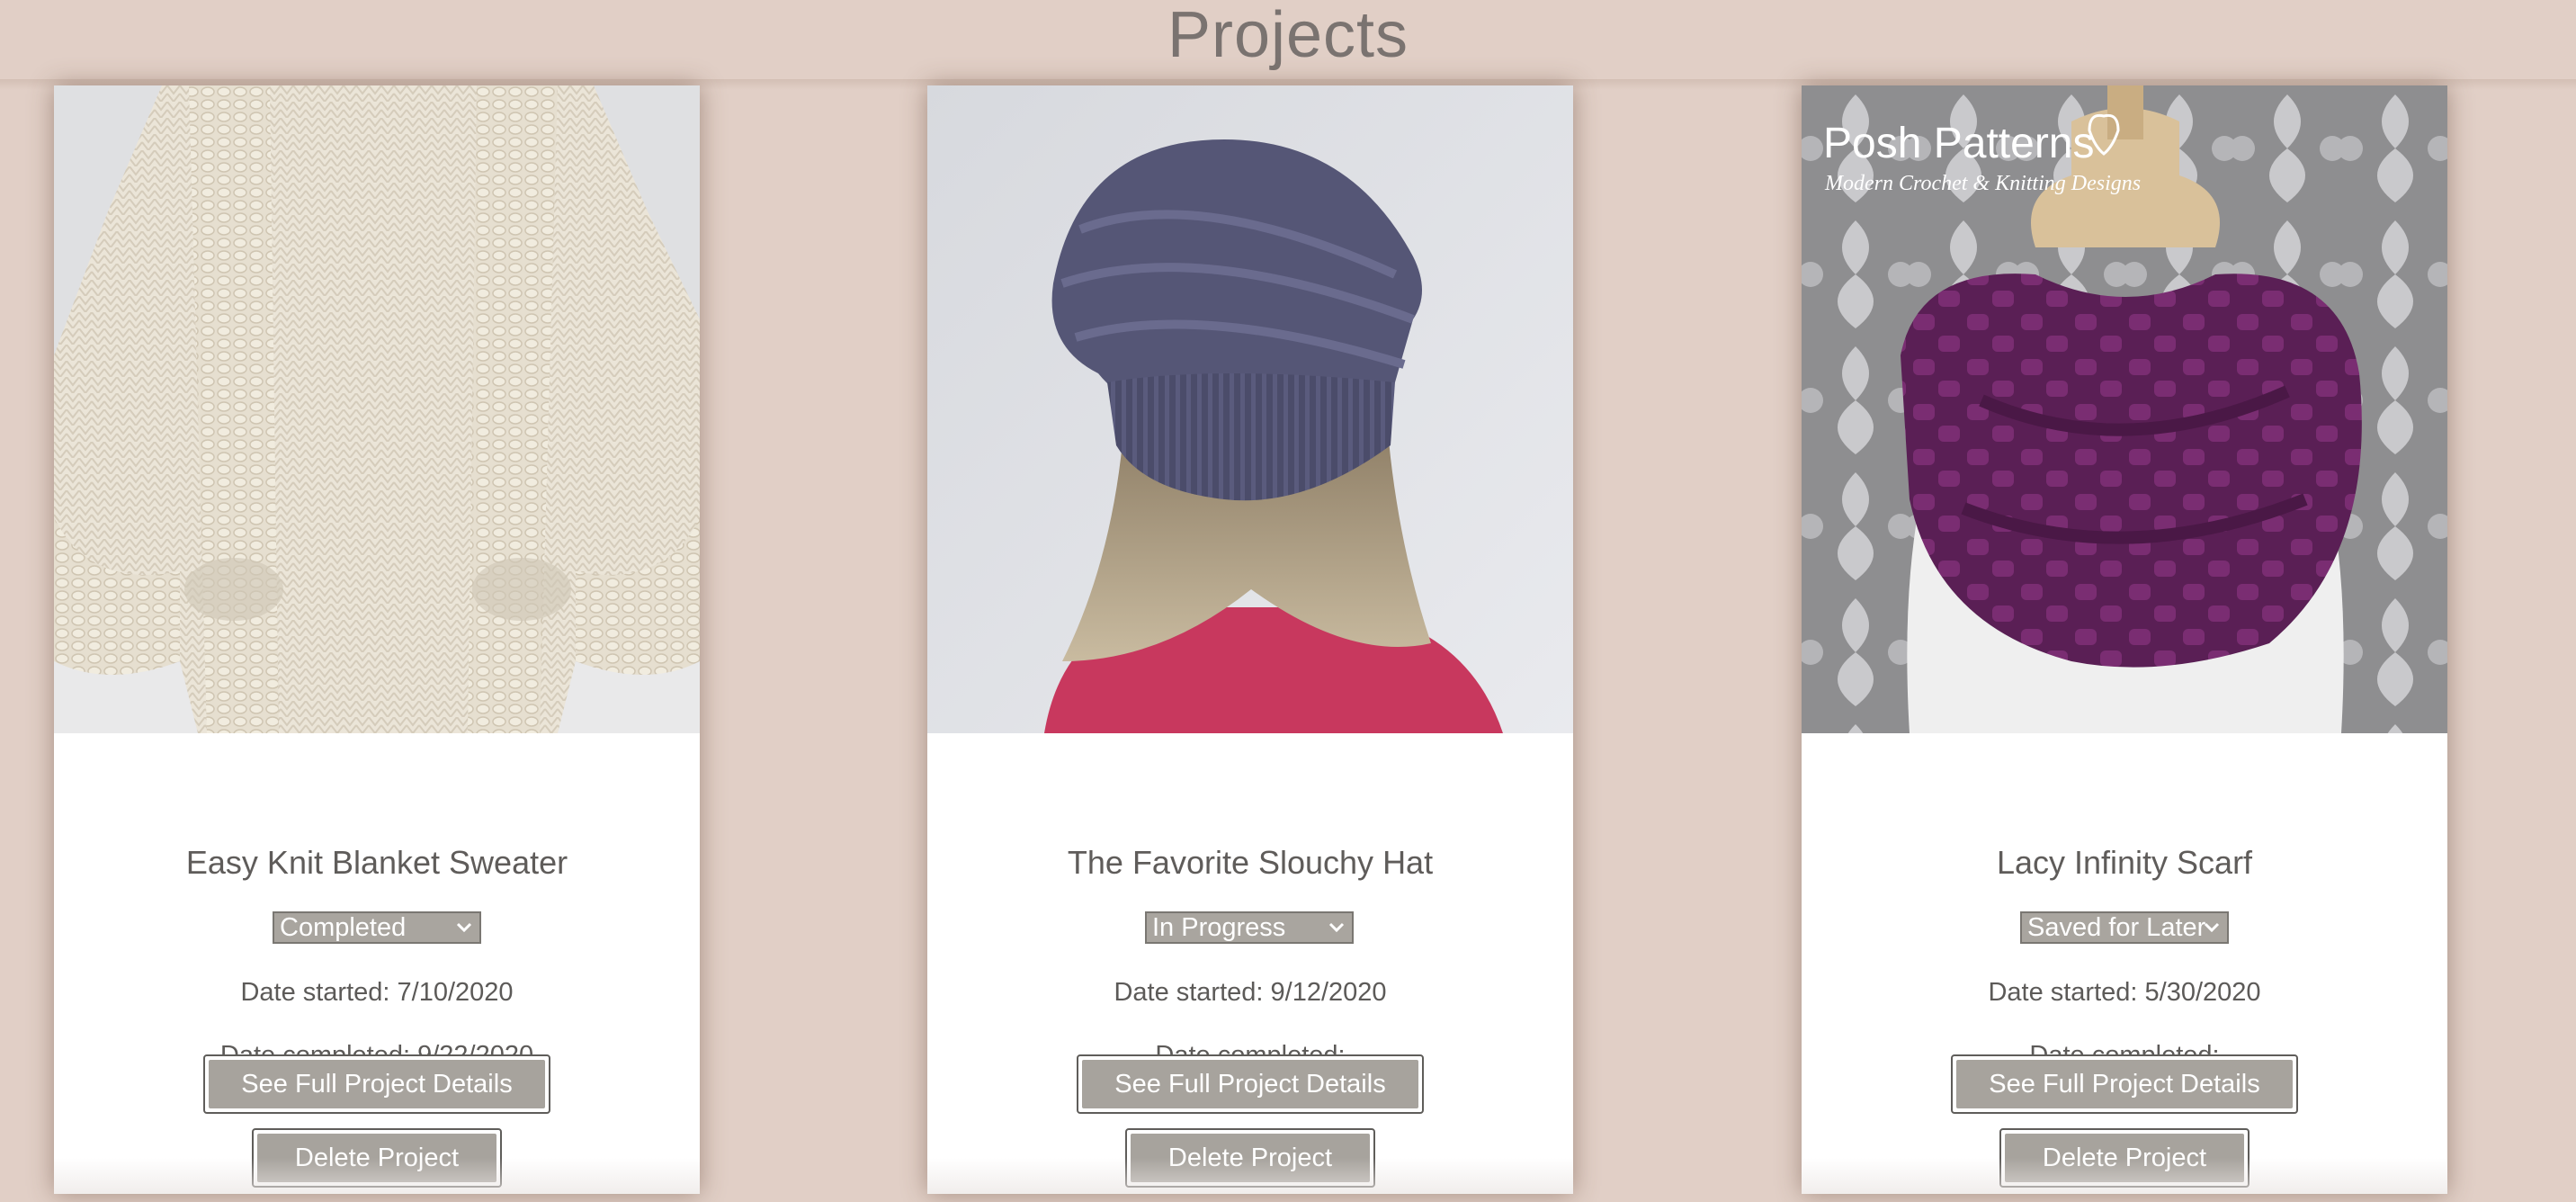 This screenshot has height=1202, width=2576. What do you see at coordinates (1219, 927) in the screenshot?
I see `status-value: In Progress` at bounding box center [1219, 927].